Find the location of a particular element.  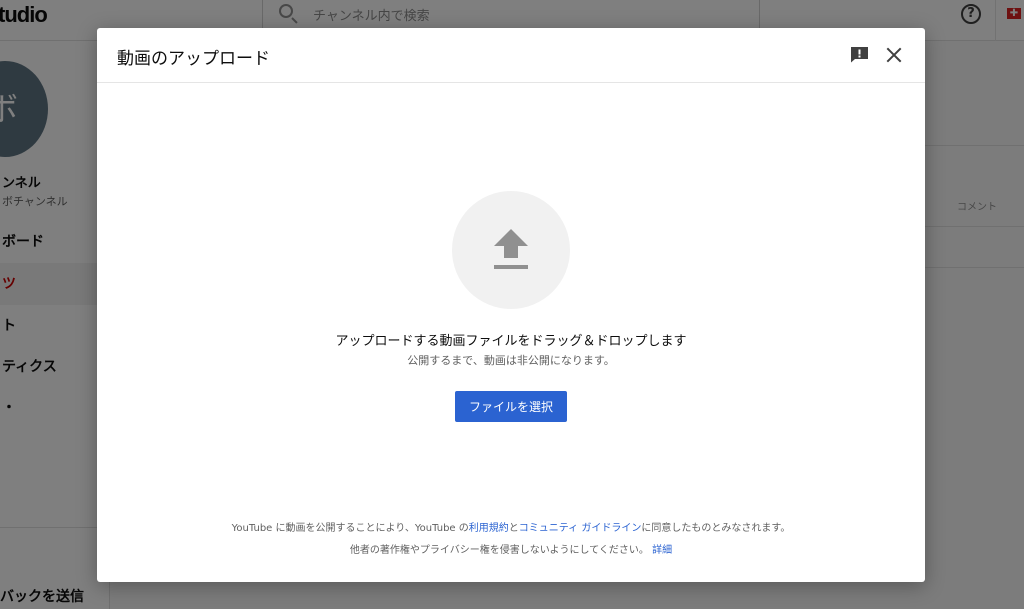

drop-instructions: アップロードする動画ファイルをドラッグ＆ドロップします is located at coordinates (511, 341).